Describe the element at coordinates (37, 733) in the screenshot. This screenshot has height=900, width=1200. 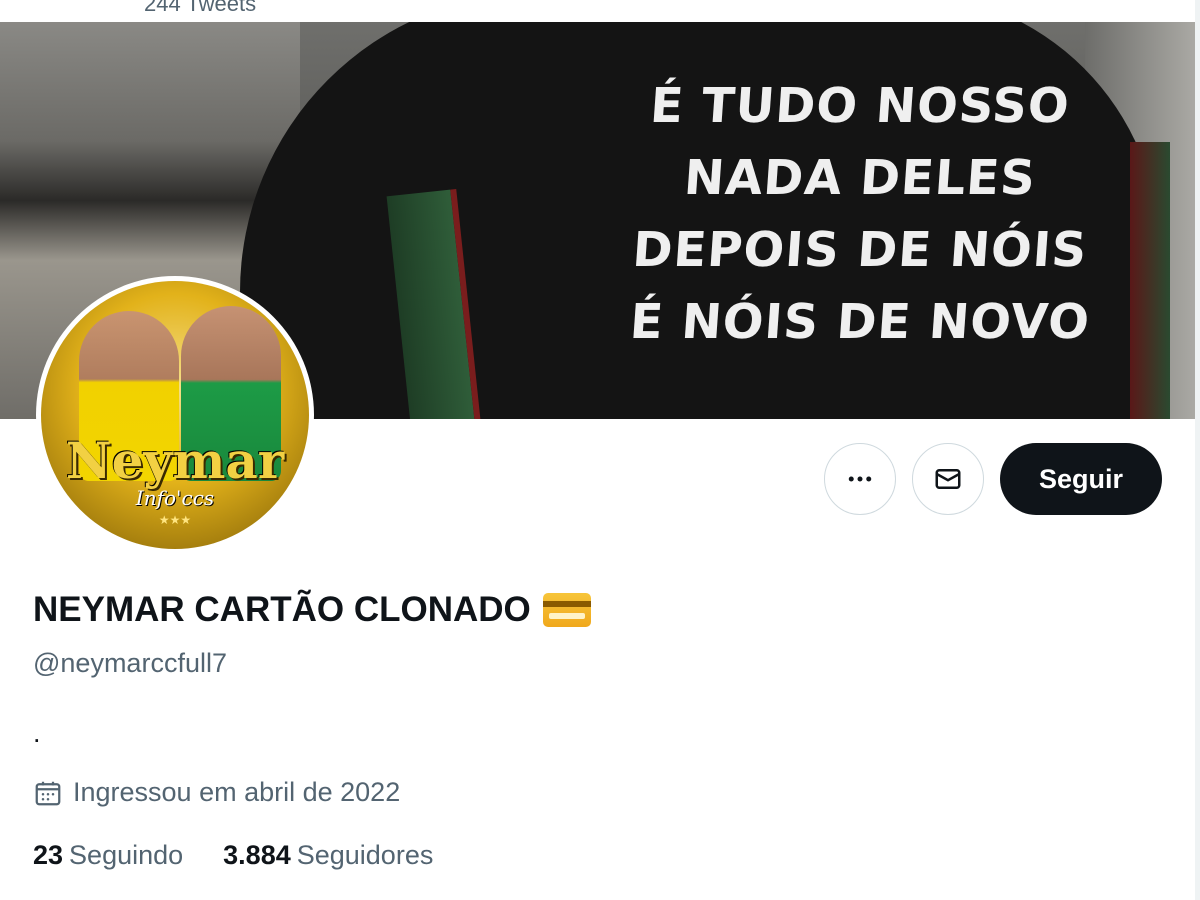
I see `bio: .` at that location.